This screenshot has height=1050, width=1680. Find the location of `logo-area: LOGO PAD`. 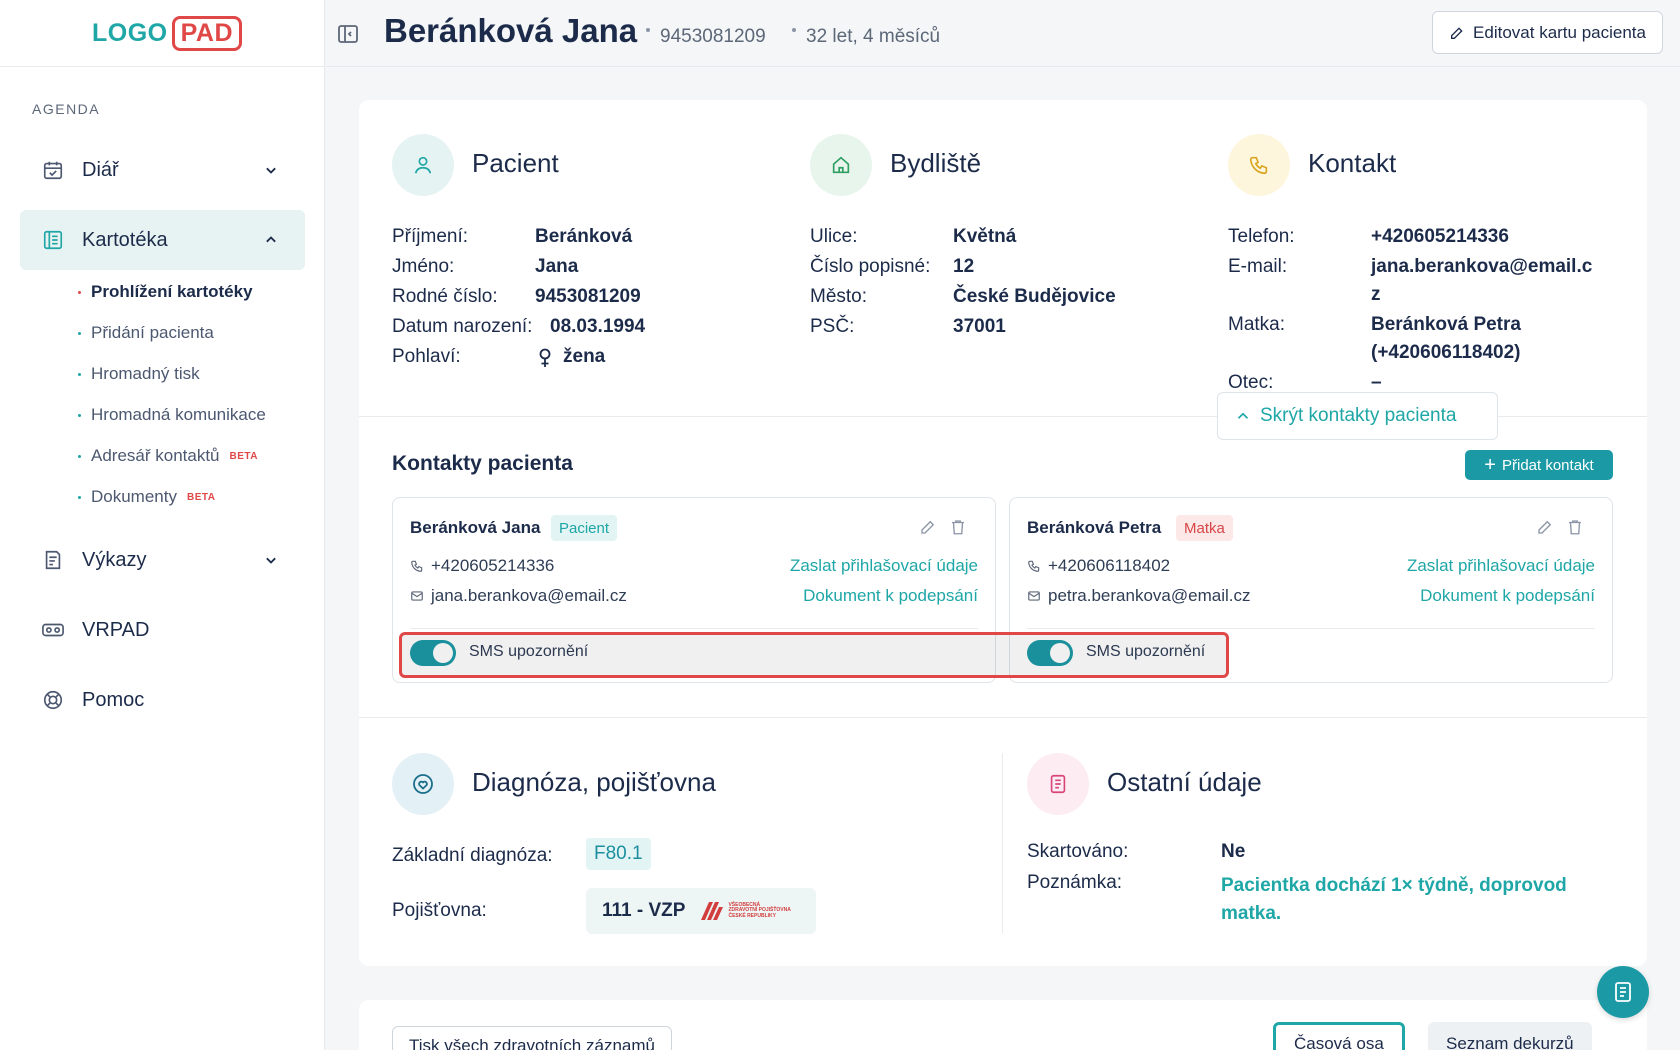

logo-area: LOGO PAD is located at coordinates (162, 33).